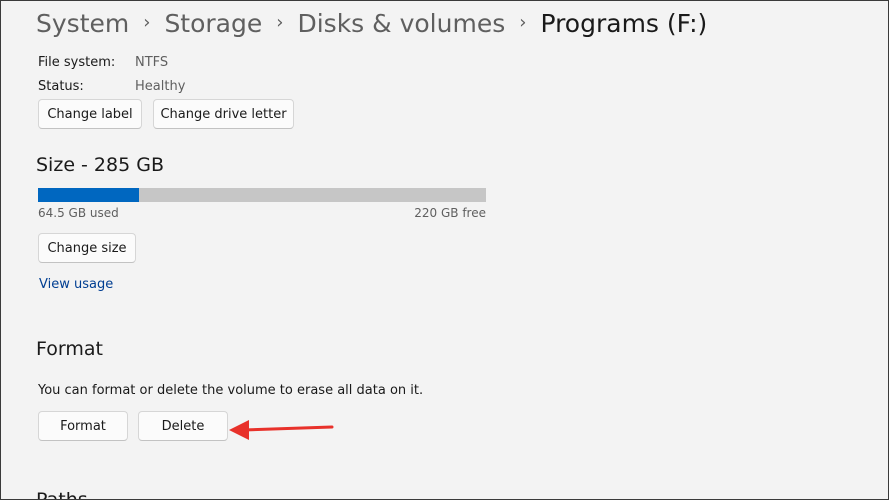 Image resolution: width=889 pixels, height=500 pixels. I want to click on arrow-left-icon, so click(281, 430).